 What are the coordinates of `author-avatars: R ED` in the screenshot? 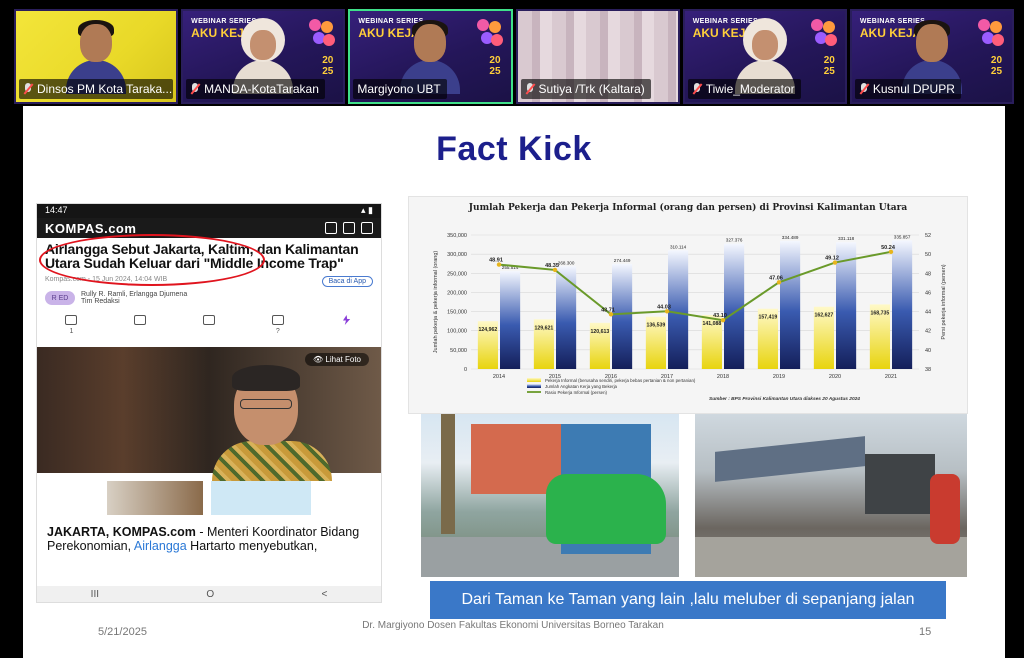 It's located at (60, 298).